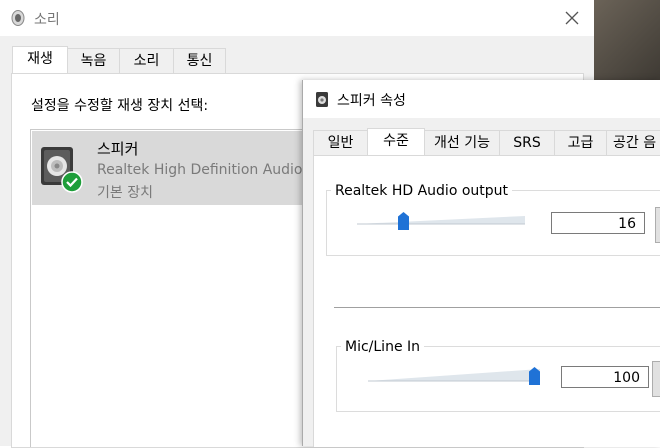 The width and height of the screenshot is (660, 448). What do you see at coordinates (481, 99) in the screenshot?
I see `title-bar: 스피커 속성` at bounding box center [481, 99].